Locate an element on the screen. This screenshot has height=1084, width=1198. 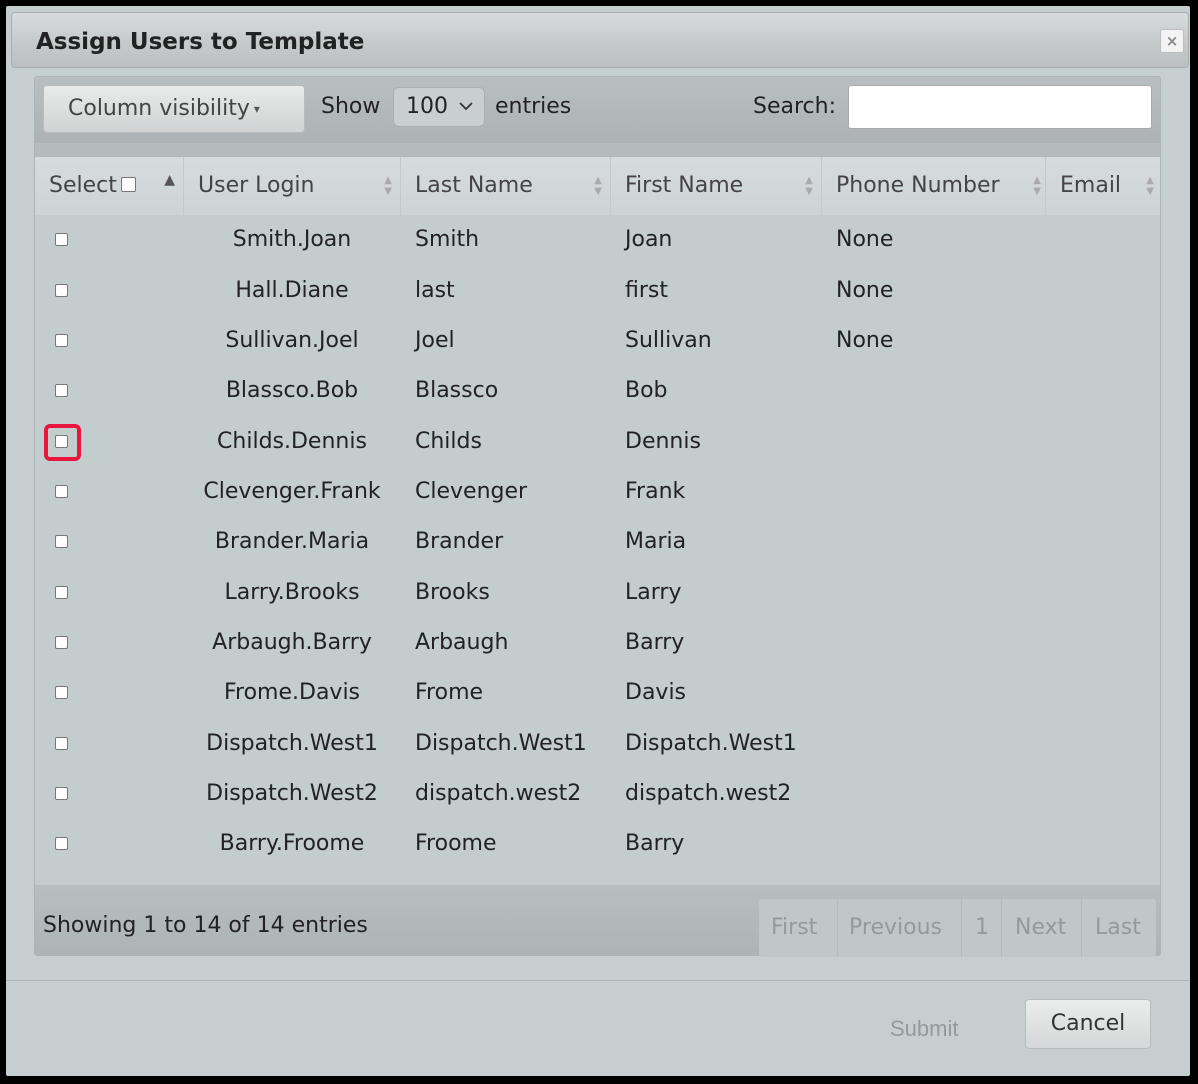
pagination-first: First is located at coordinates (794, 928).